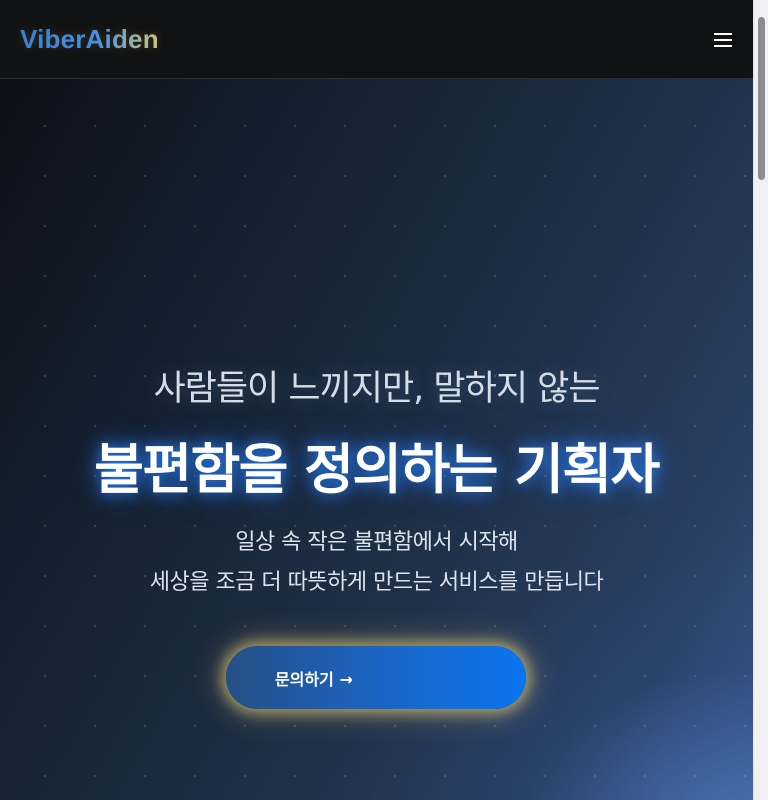  What do you see at coordinates (723, 40) in the screenshot?
I see `hamburger-menu-icon` at bounding box center [723, 40].